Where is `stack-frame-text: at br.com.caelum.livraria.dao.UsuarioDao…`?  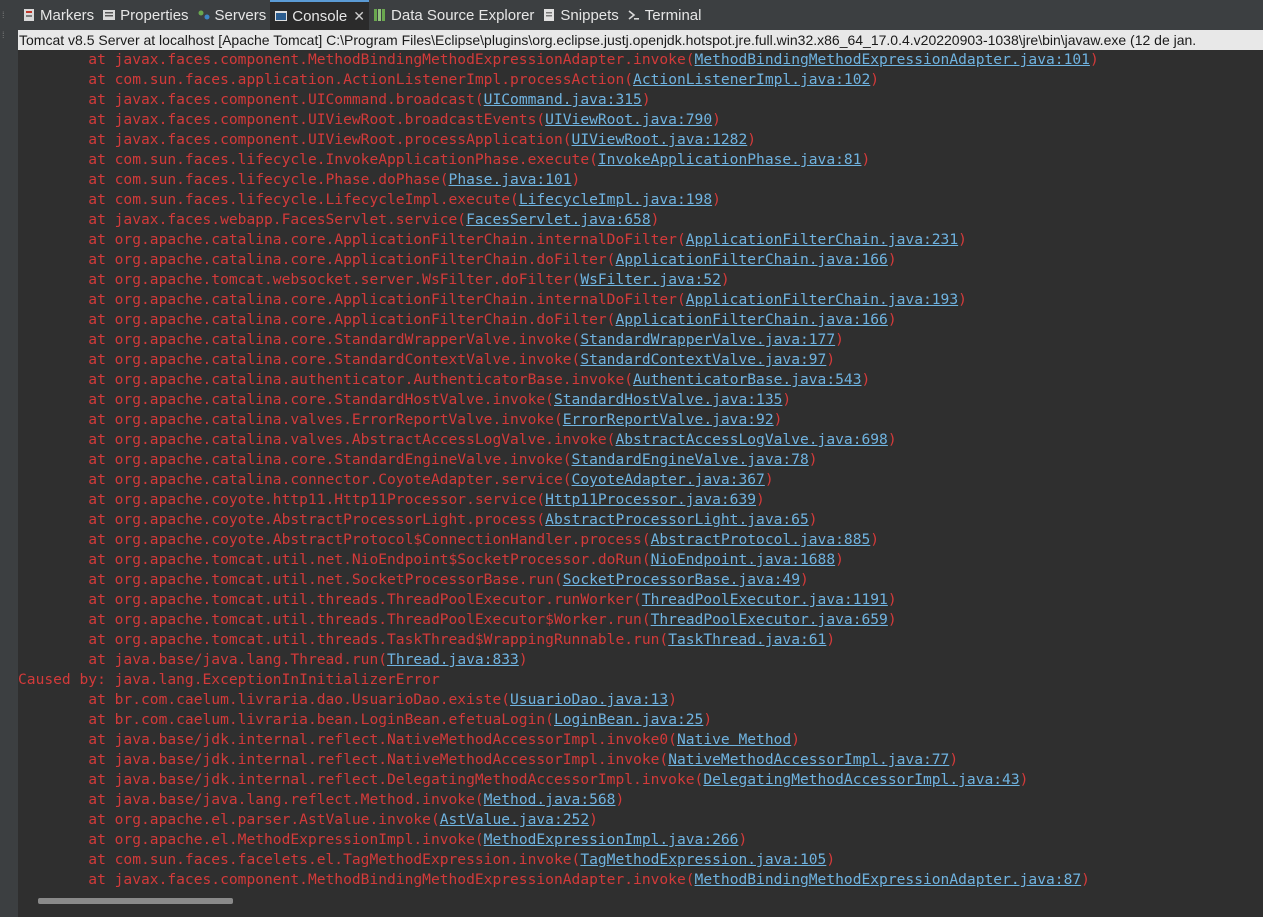 stack-frame-text: at br.com.caelum.livraria.dao.UsuarioDao… is located at coordinates (264, 699).